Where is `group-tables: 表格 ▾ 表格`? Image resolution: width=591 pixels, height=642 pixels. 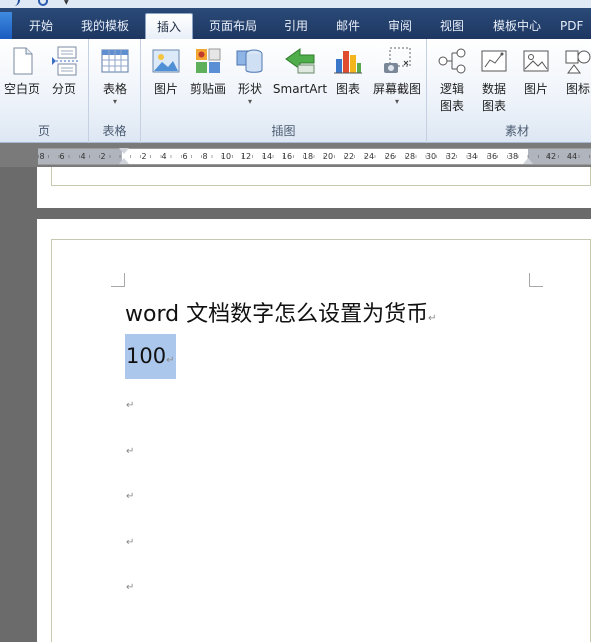 group-tables: 表格 ▾ 表格 is located at coordinates (115, 91).